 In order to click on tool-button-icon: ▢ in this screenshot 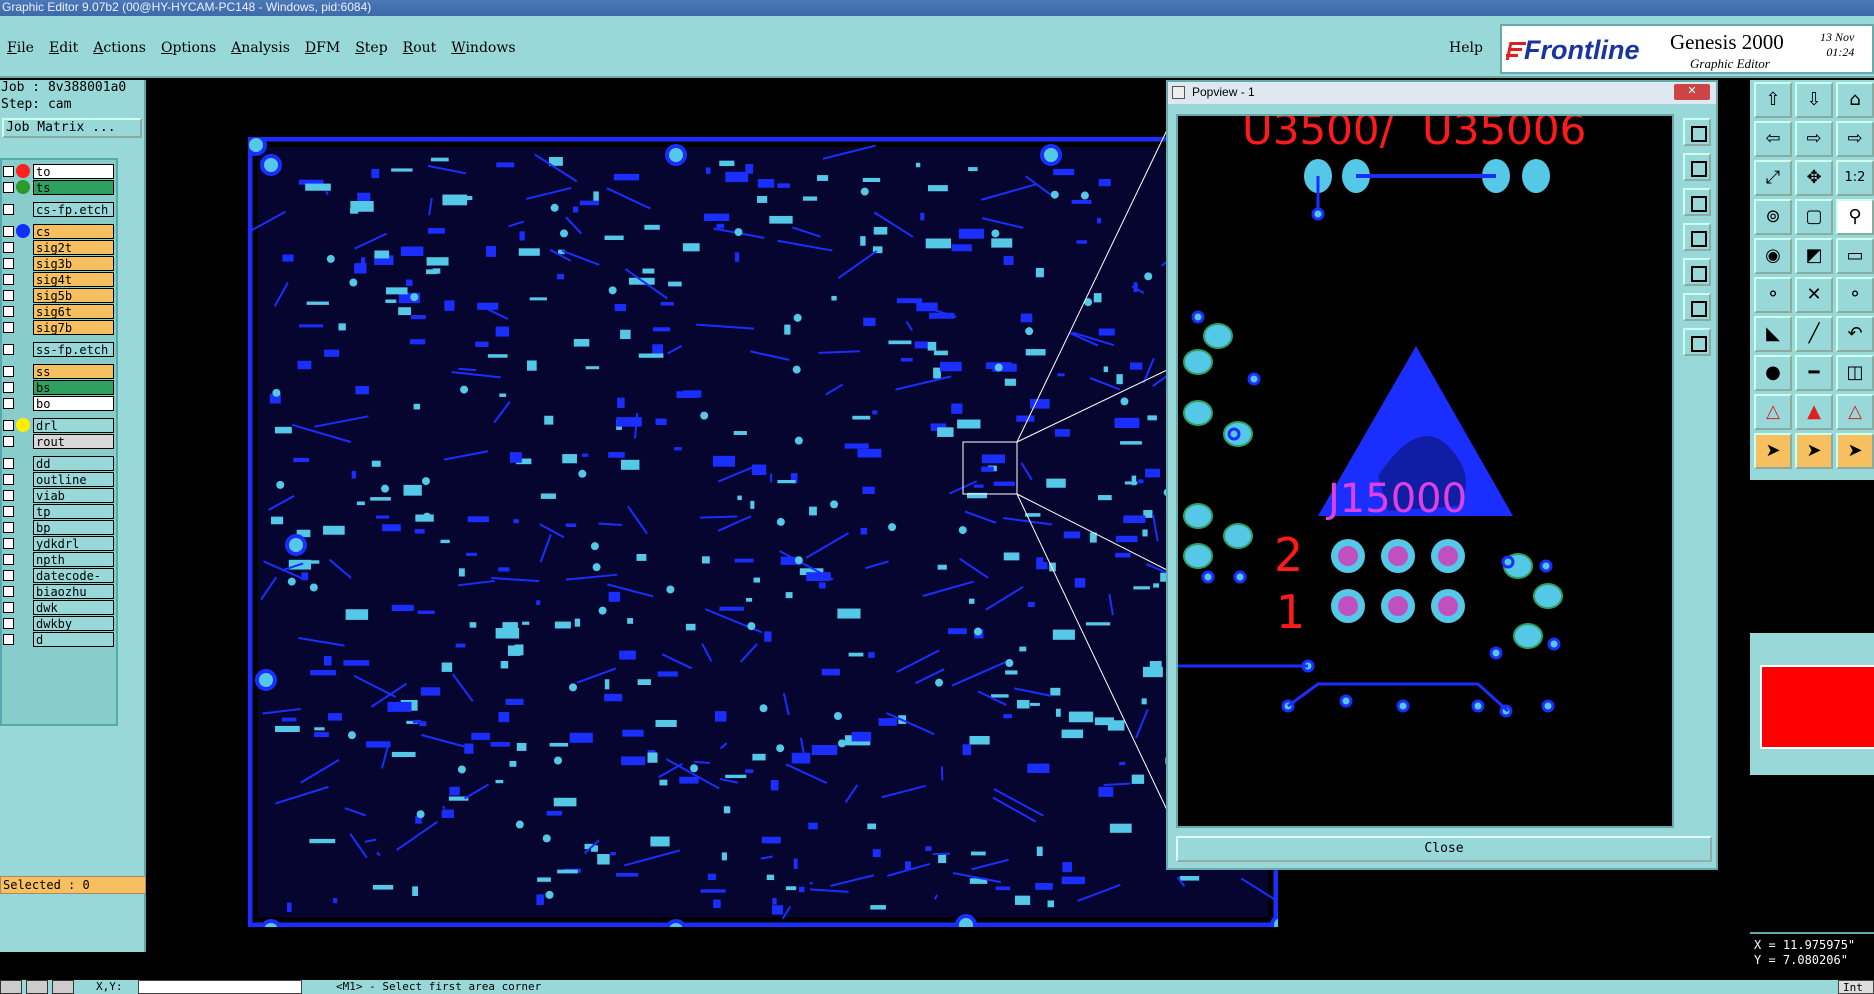, I will do `click(1814, 217)`.